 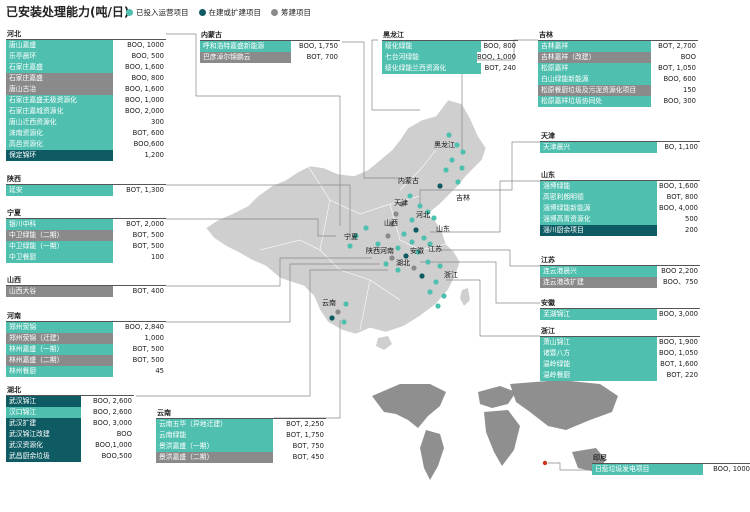 What do you see at coordinates (43, 423) in the screenshot?
I see `project-name: 武汉扩建` at bounding box center [43, 423].